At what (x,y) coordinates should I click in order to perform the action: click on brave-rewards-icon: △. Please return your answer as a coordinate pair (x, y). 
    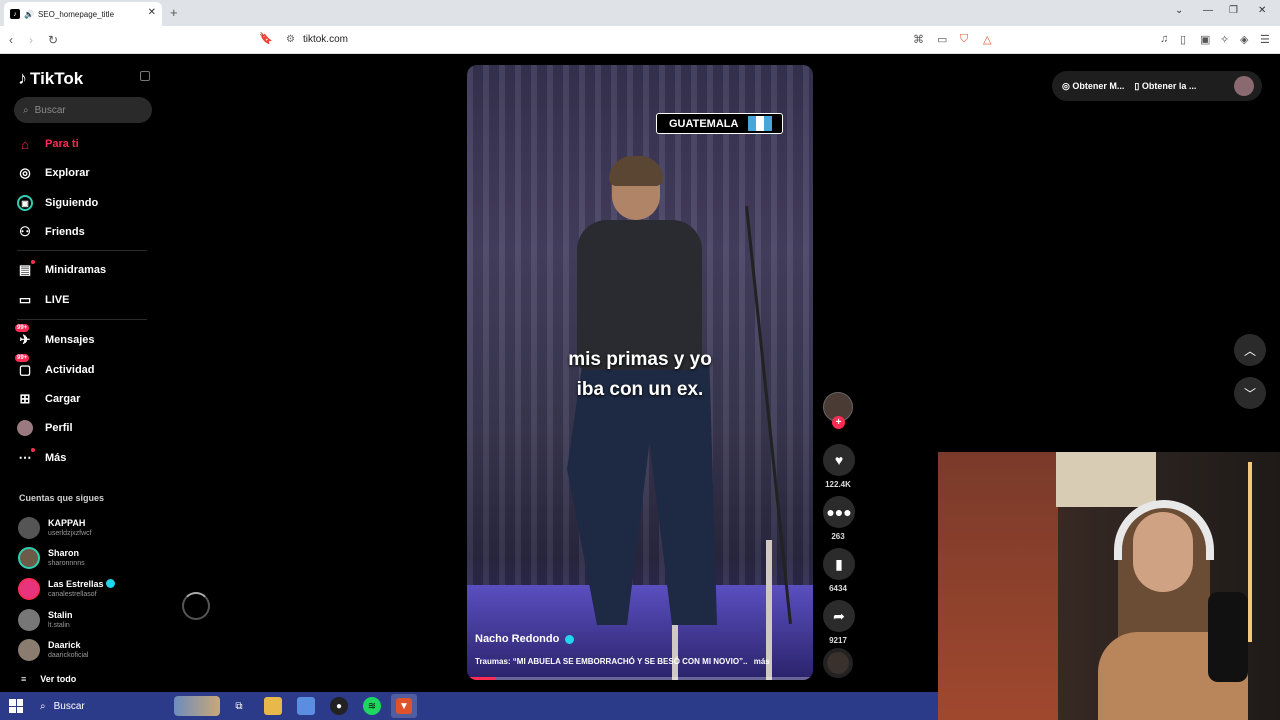
    Looking at the image, I should click on (987, 39).